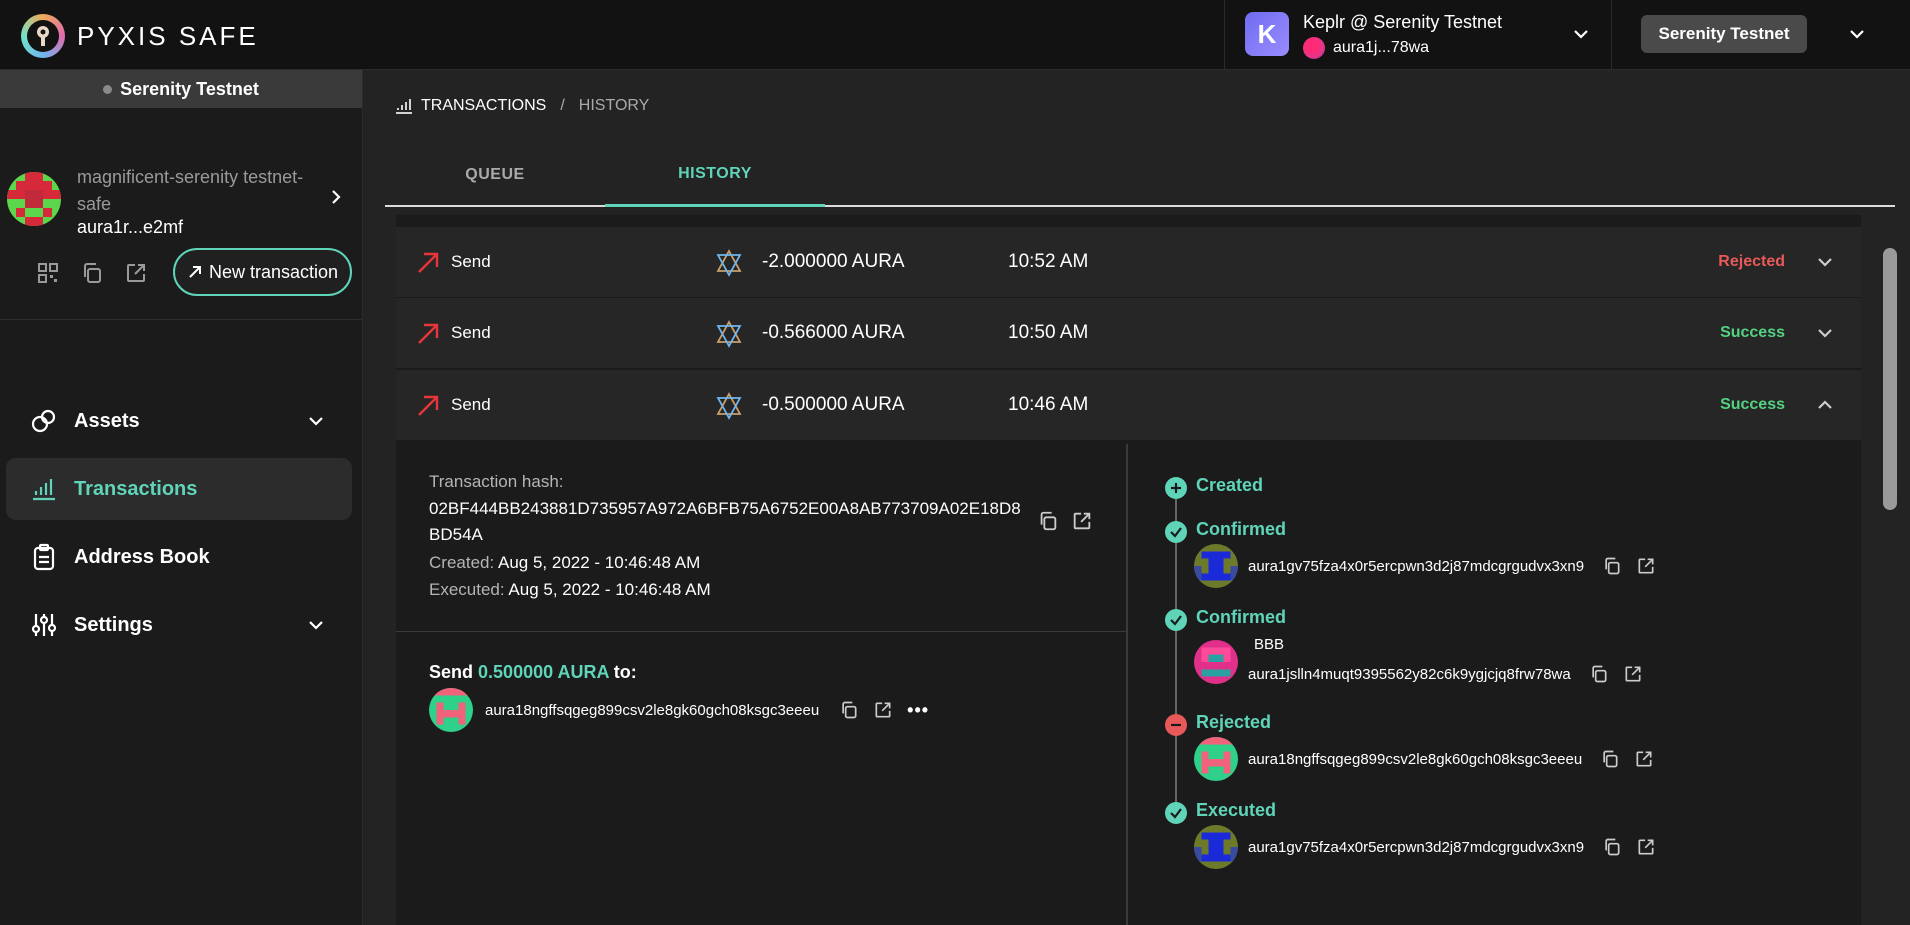 The height and width of the screenshot is (925, 1910). What do you see at coordinates (336, 197) in the screenshot?
I see `chevron-right-icon` at bounding box center [336, 197].